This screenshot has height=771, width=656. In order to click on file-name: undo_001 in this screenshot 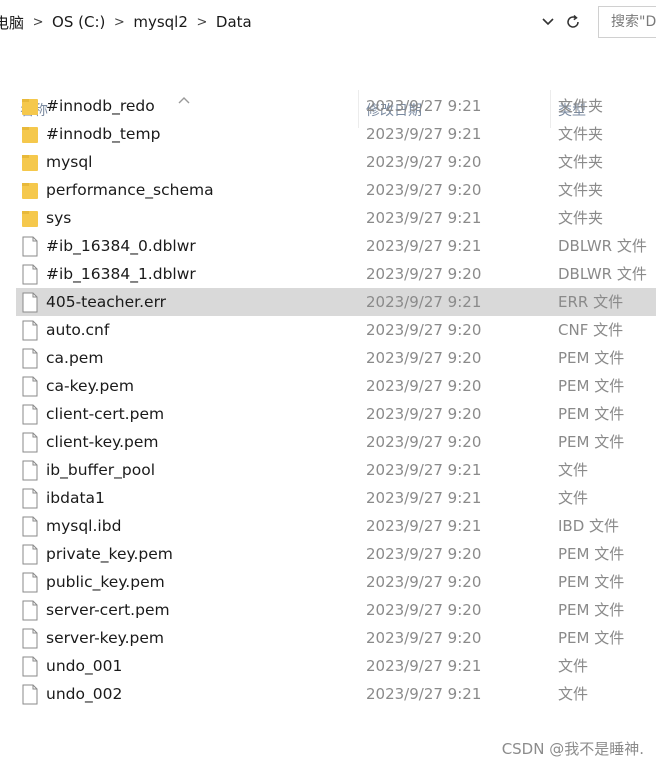, I will do `click(84, 666)`.